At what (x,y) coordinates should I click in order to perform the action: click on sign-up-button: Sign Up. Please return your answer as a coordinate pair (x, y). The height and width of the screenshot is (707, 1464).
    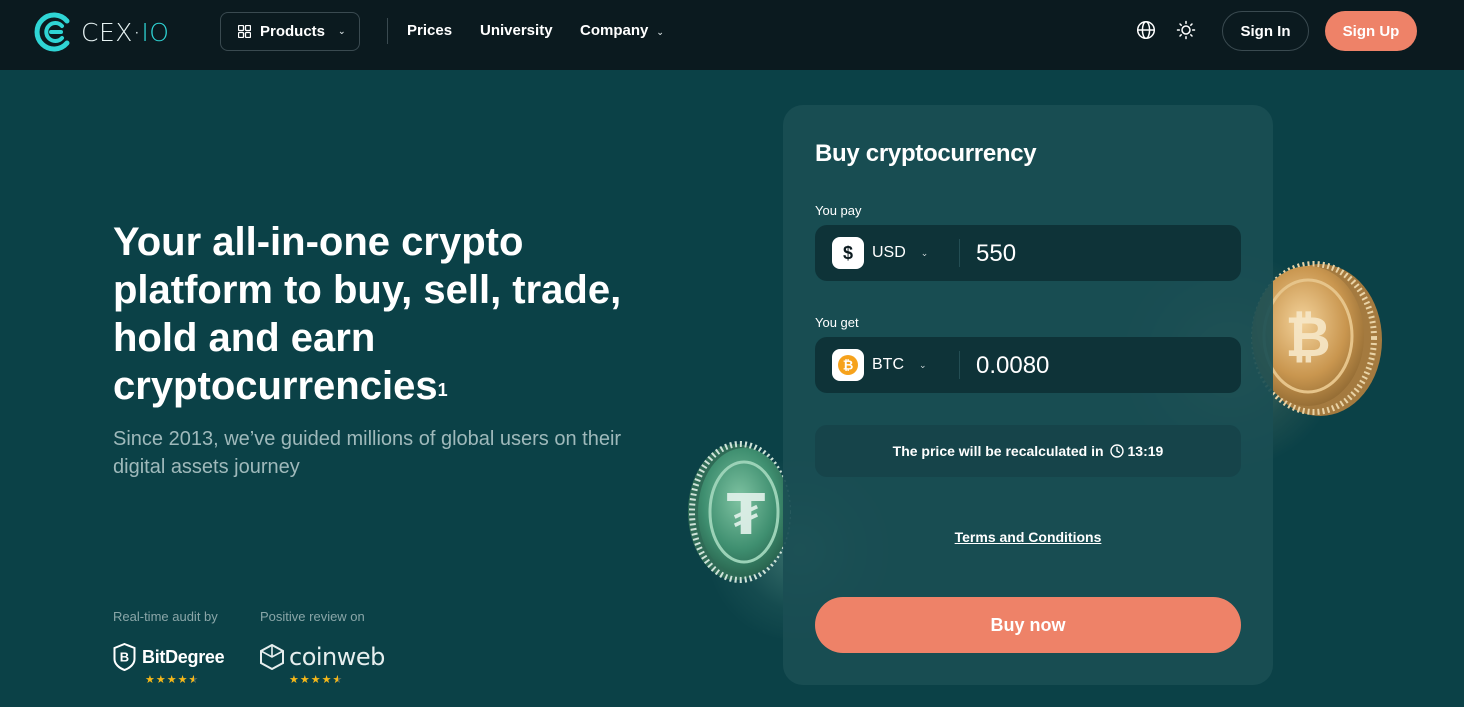
    Looking at the image, I should click on (1371, 31).